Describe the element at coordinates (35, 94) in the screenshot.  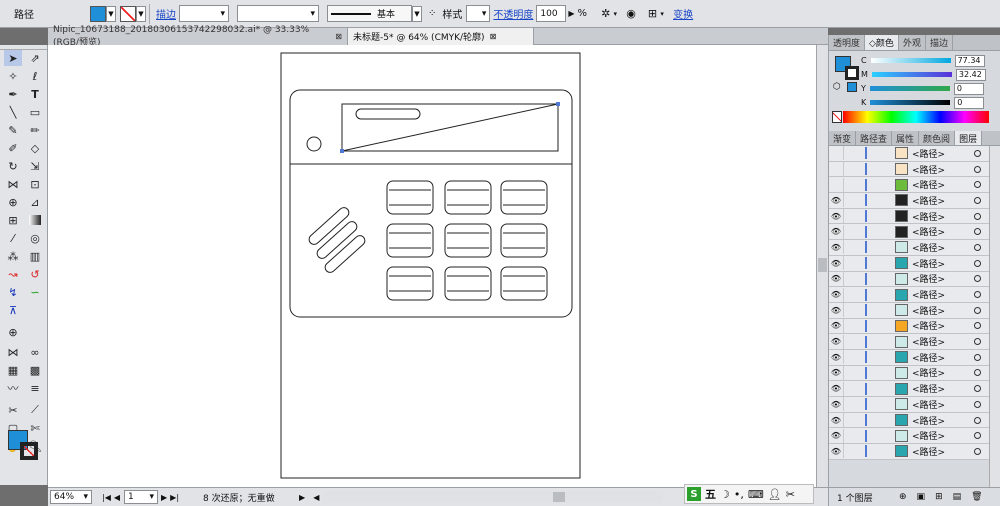
I see `type-tool-icon: T` at that location.